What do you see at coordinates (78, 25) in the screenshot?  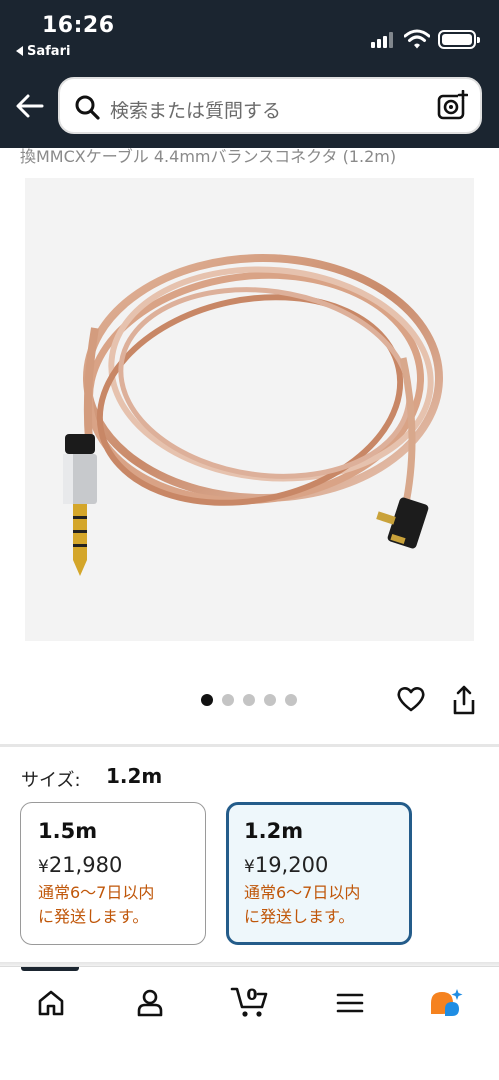 I see `status-time: 16:26` at bounding box center [78, 25].